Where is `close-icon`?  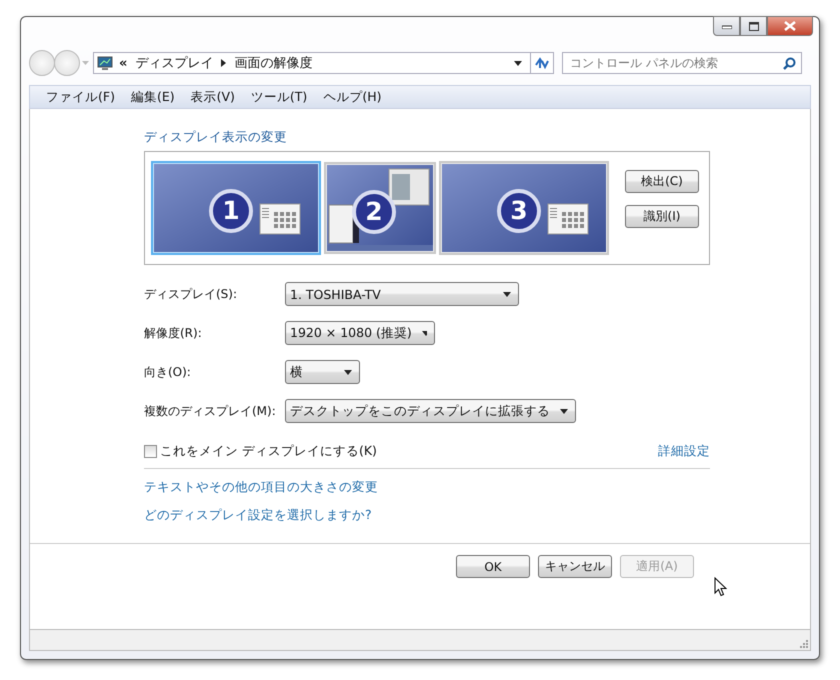 close-icon is located at coordinates (790, 26).